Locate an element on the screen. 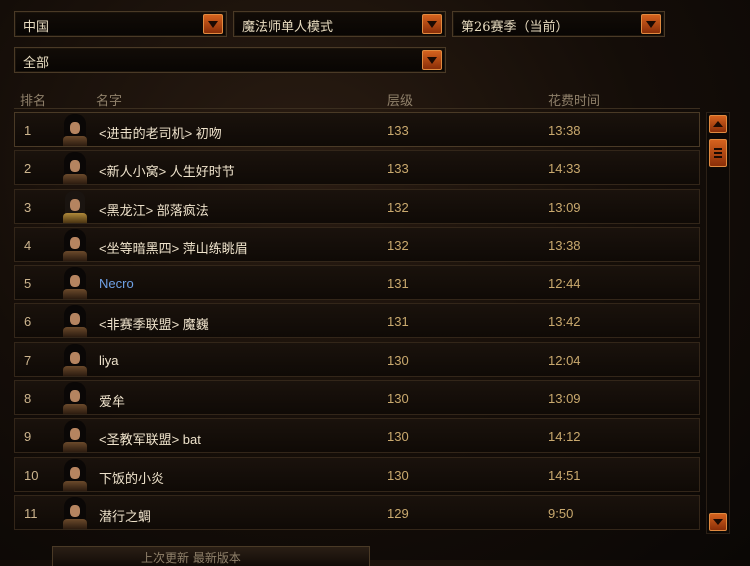 This screenshot has height=566, width=750. category-dropdown-value: 全部 is located at coordinates (36, 63).